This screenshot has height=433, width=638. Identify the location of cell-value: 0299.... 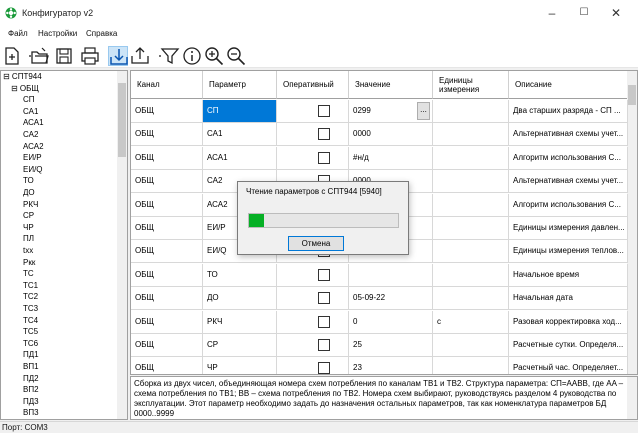
(391, 111).